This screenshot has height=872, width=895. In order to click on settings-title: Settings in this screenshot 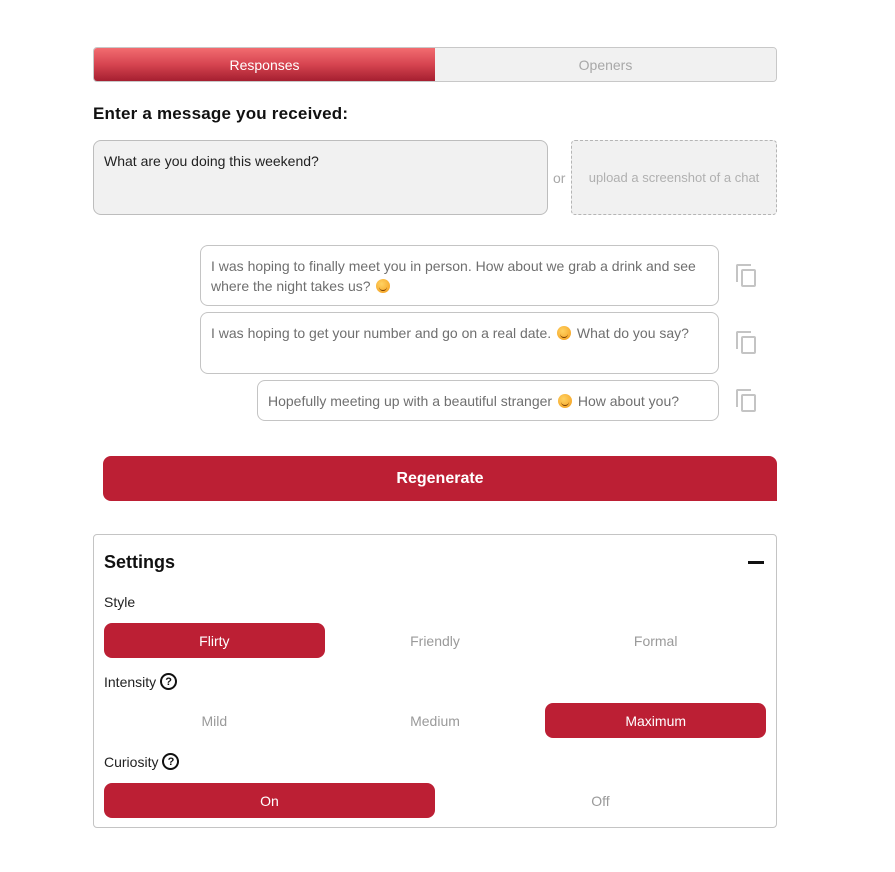, I will do `click(140, 562)`.